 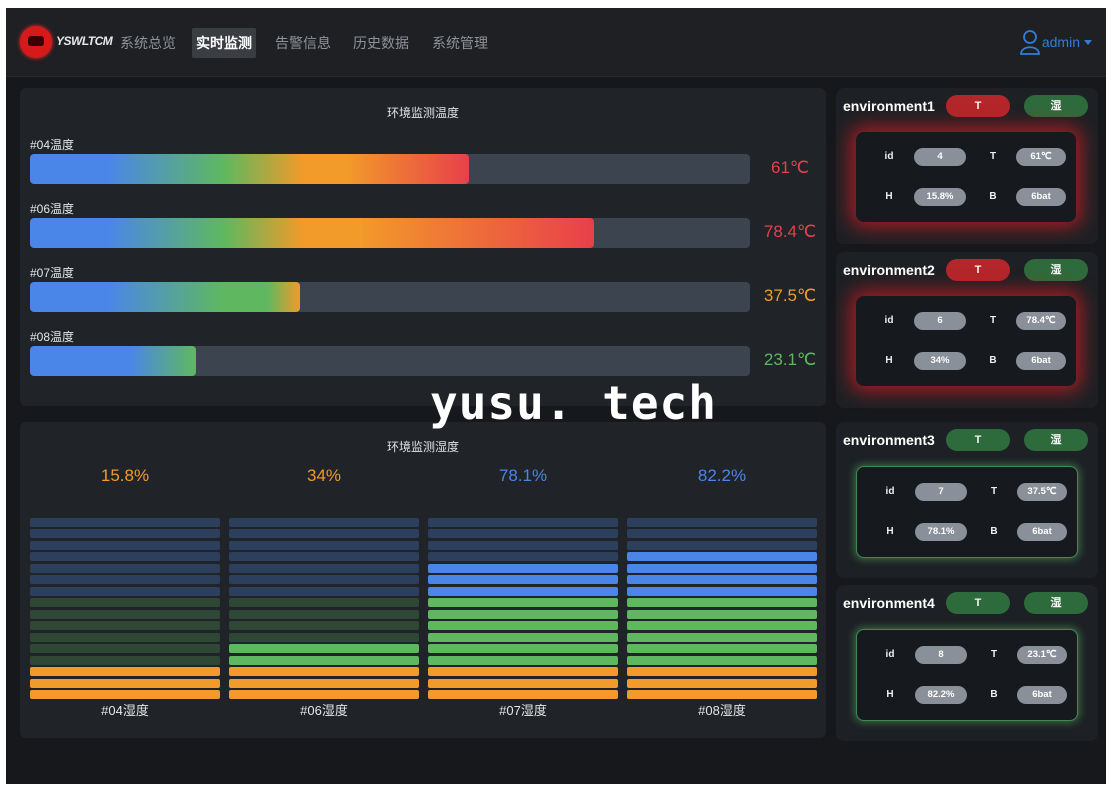 What do you see at coordinates (523, 475) in the screenshot?
I see `humidity-value: 78.1%` at bounding box center [523, 475].